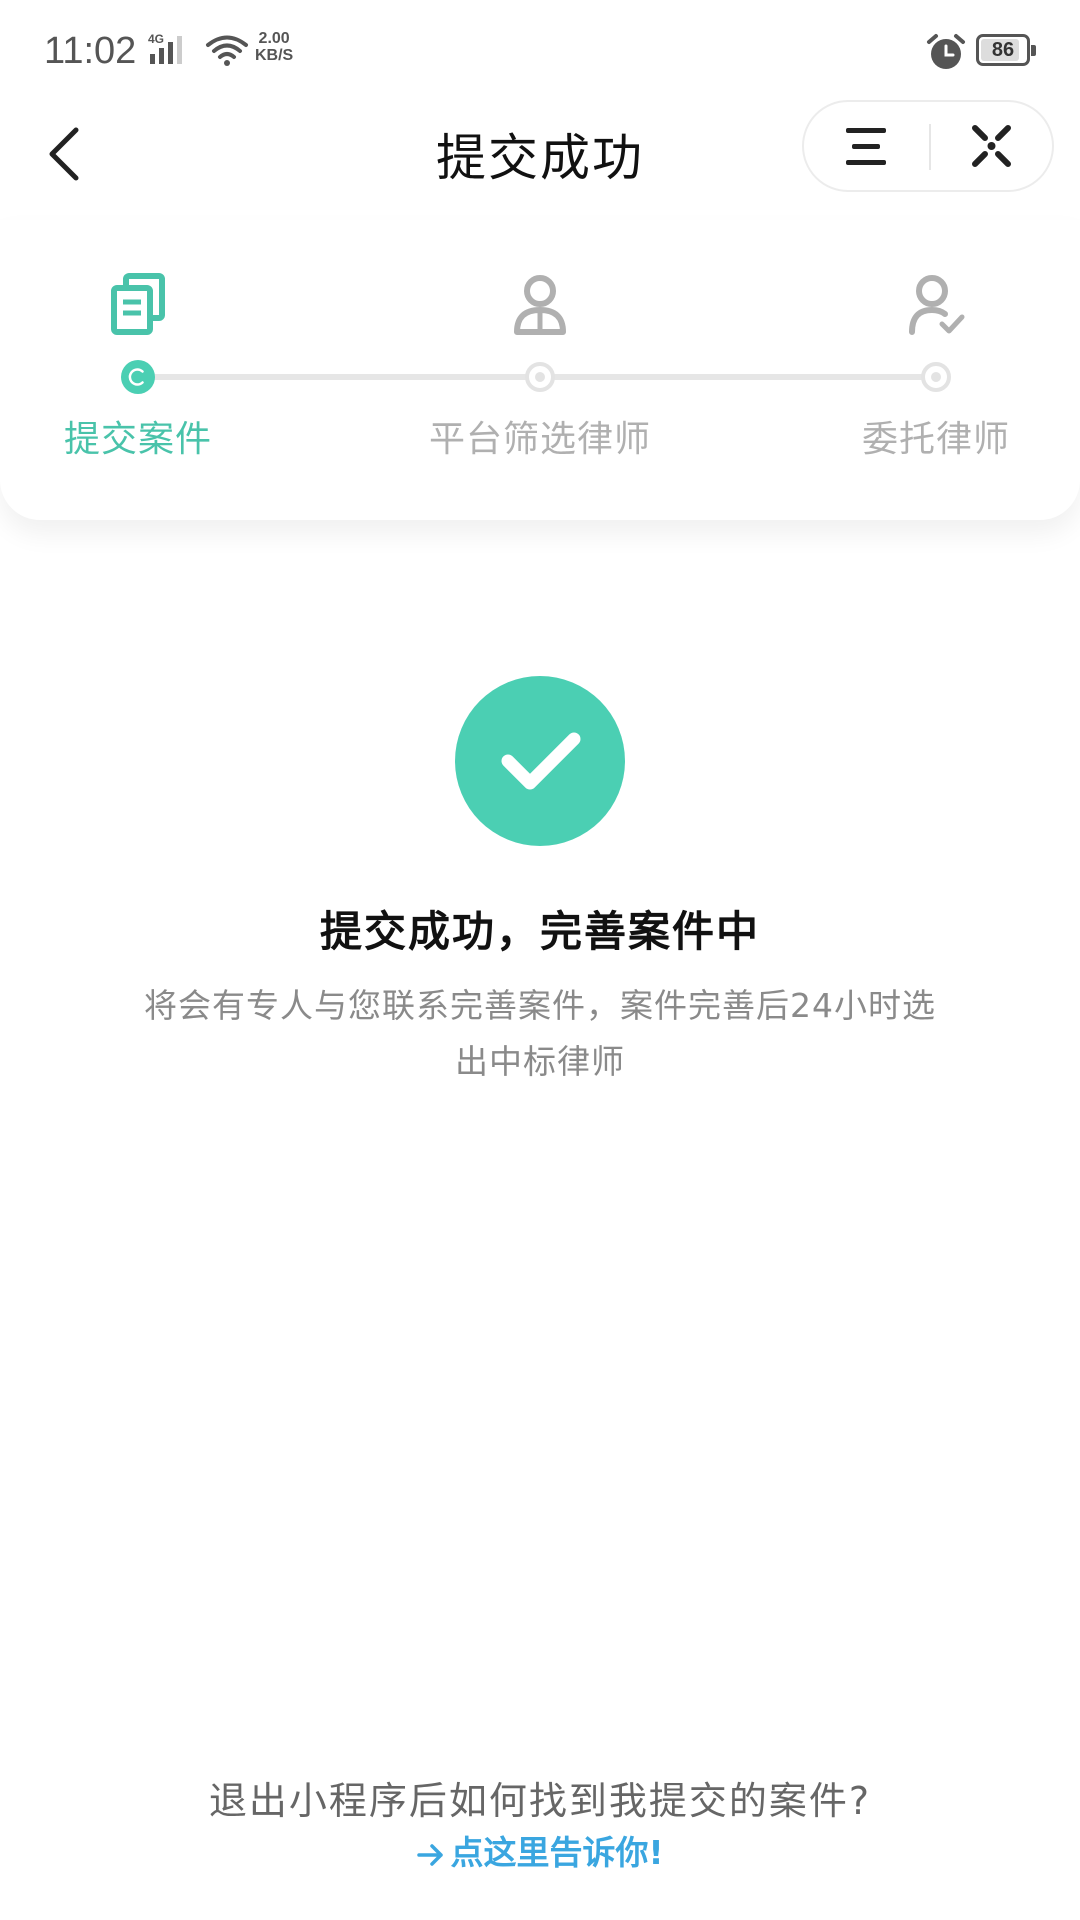 The width and height of the screenshot is (1080, 1920). What do you see at coordinates (540, 305) in the screenshot?
I see `lawyer-icon` at bounding box center [540, 305].